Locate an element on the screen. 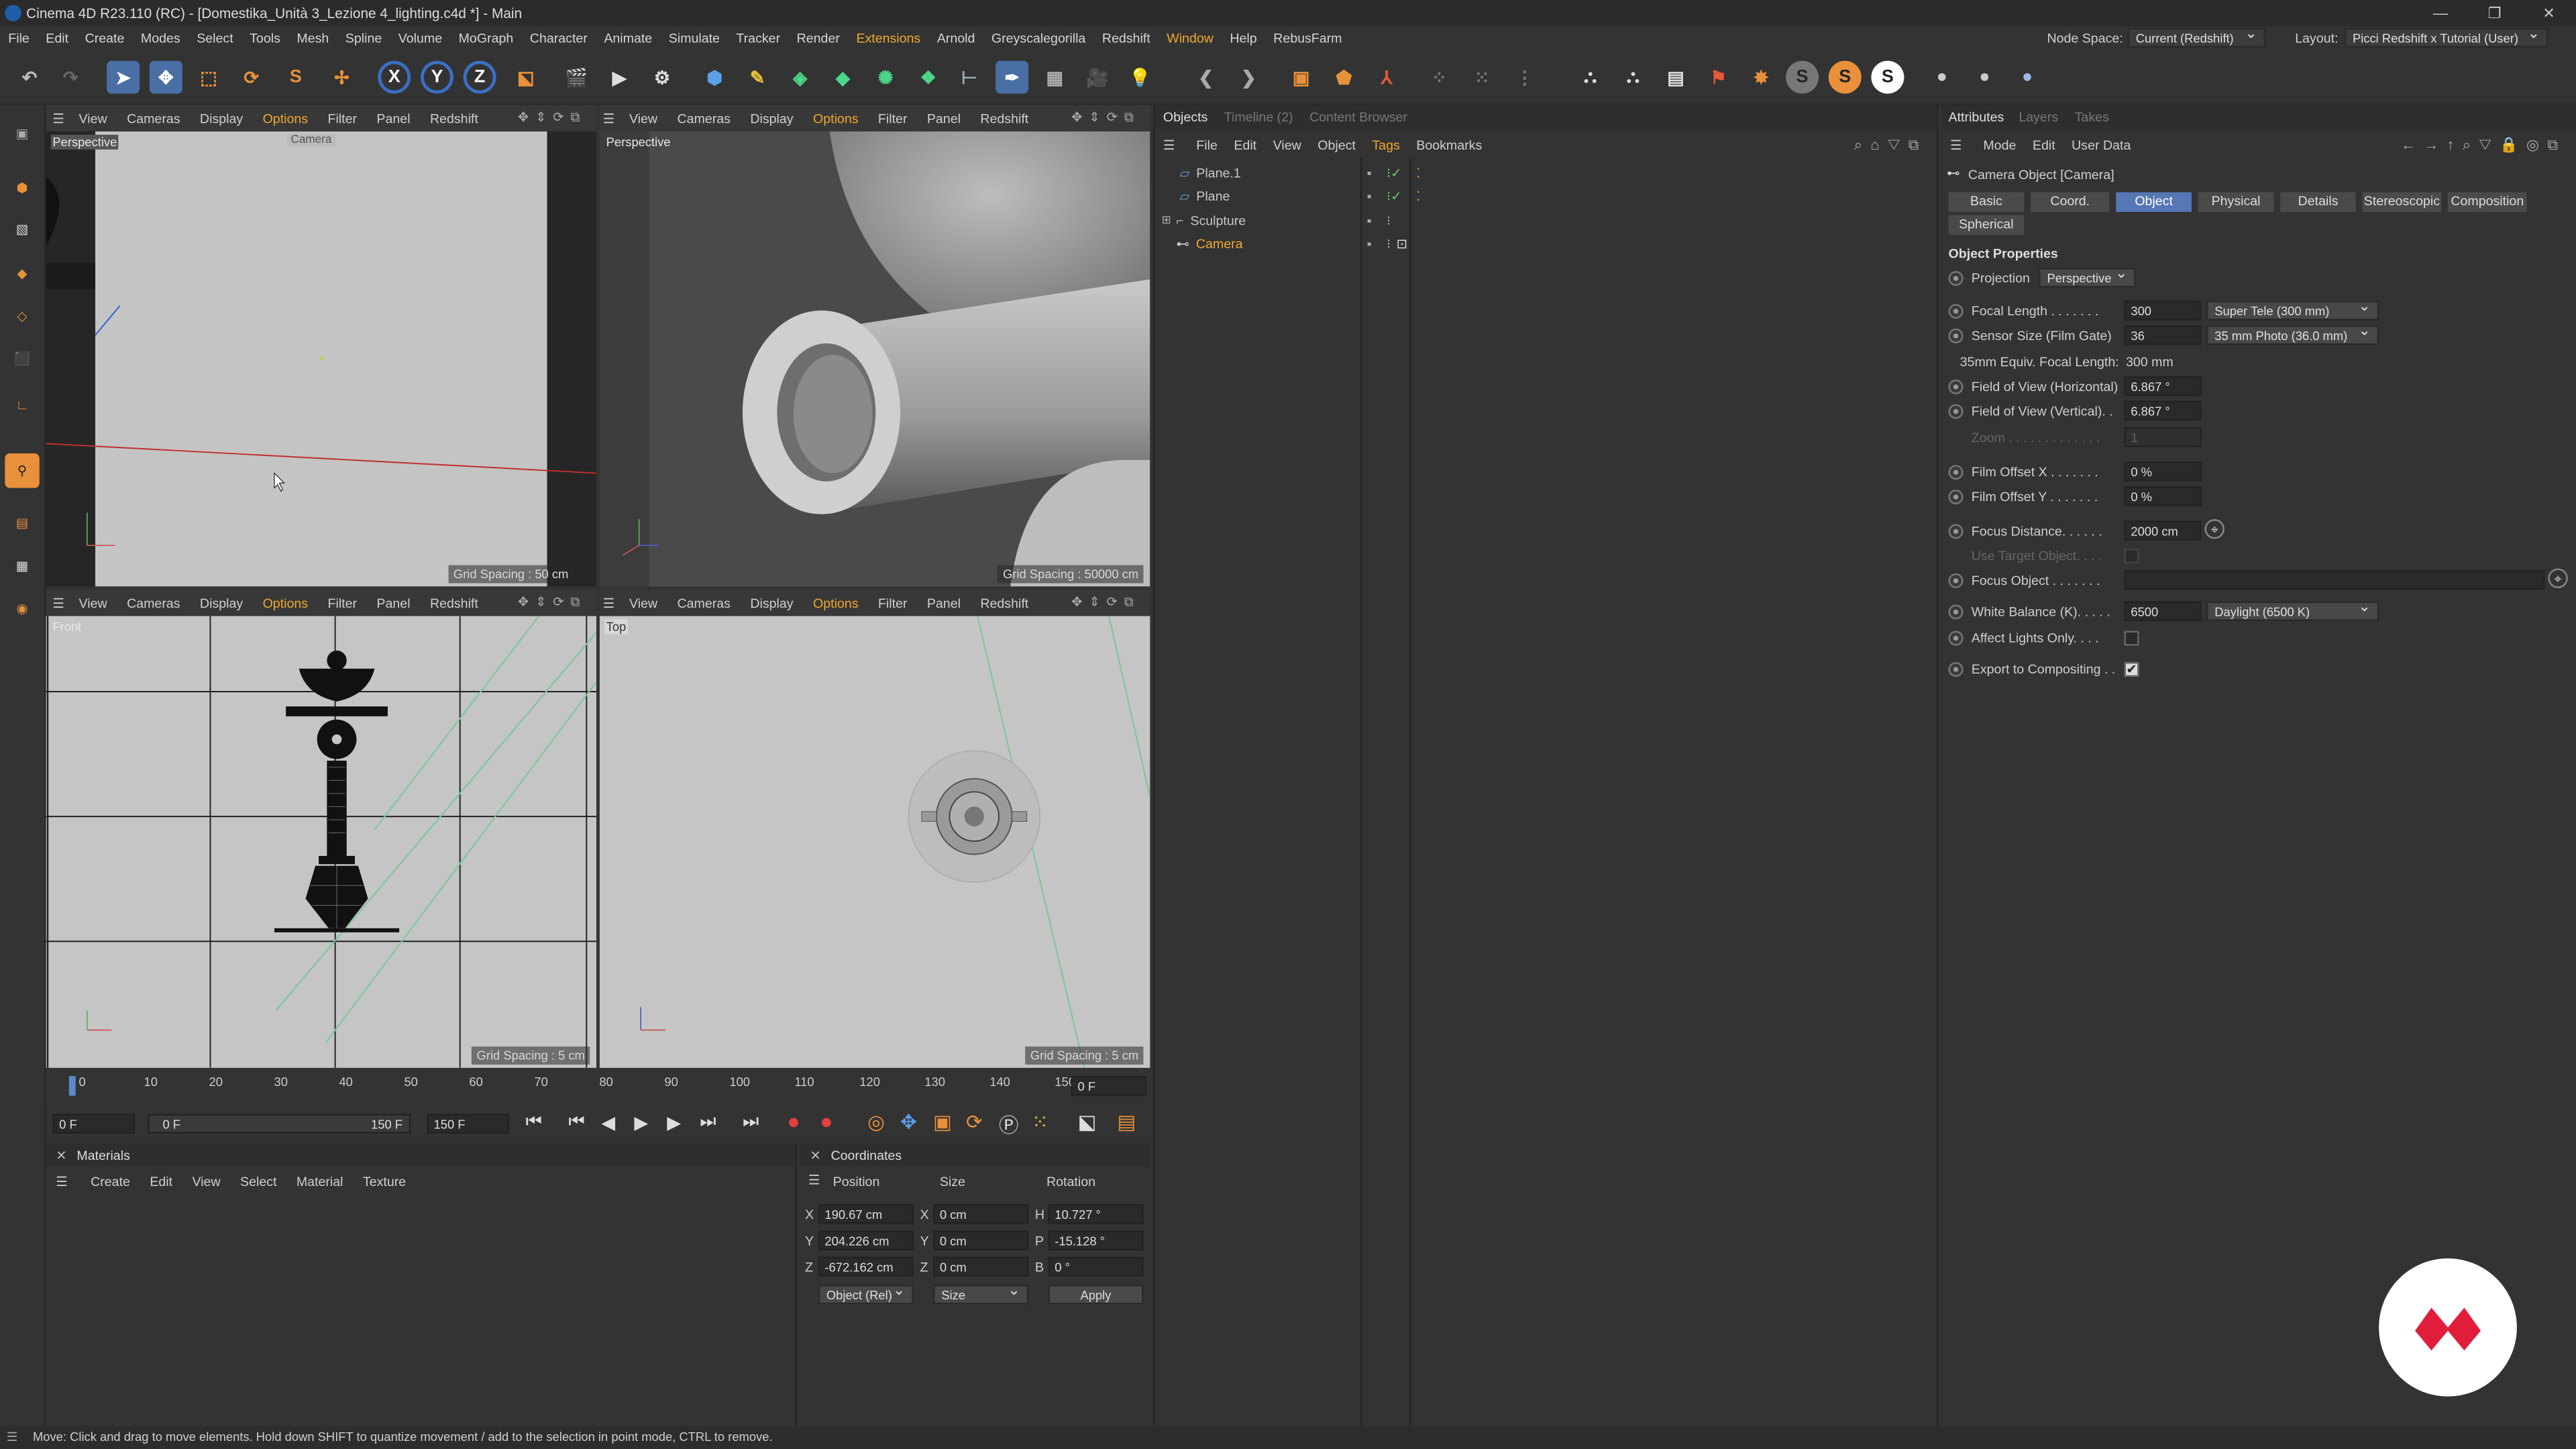  preview-range-slider: 0 F 150 F is located at coordinates (279, 1124).